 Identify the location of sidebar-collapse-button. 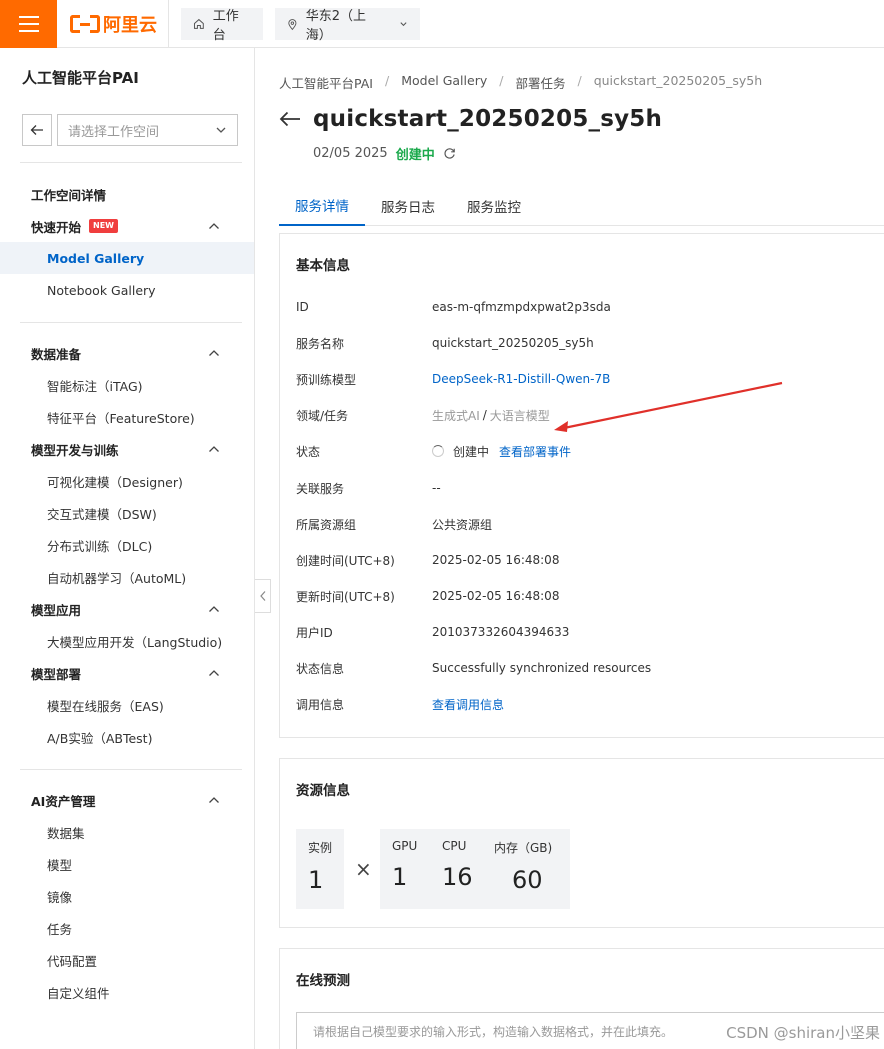
(263, 596).